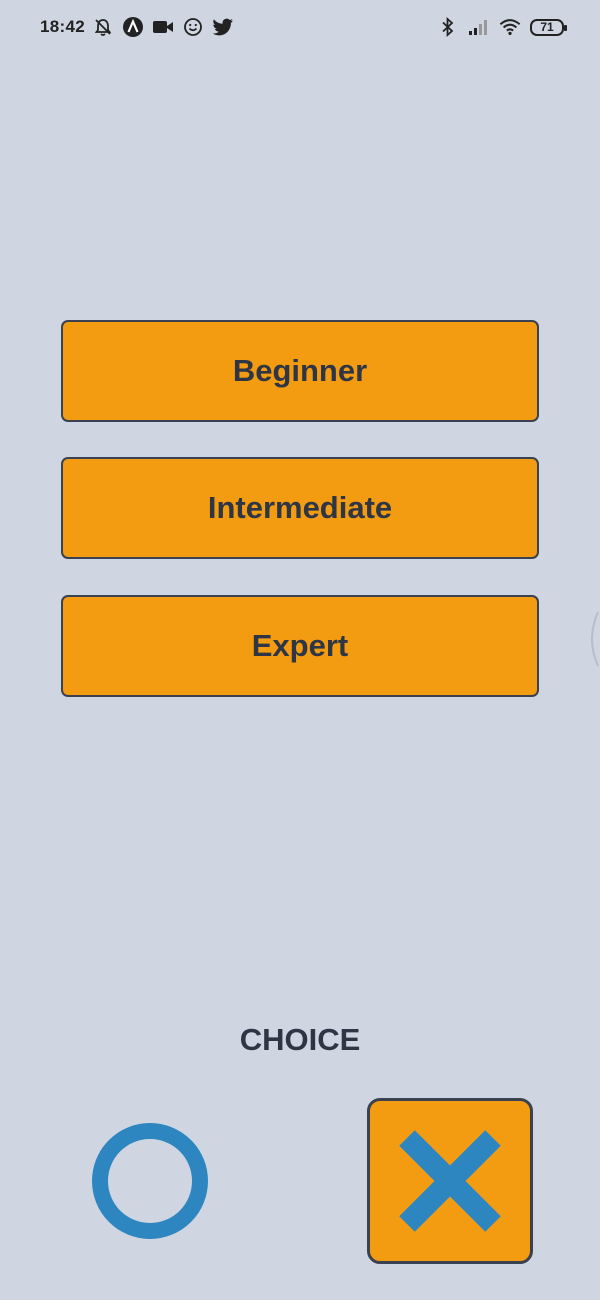 This screenshot has height=1300, width=600. What do you see at coordinates (300, 1039) in the screenshot?
I see `choice-label: CHOICE` at bounding box center [300, 1039].